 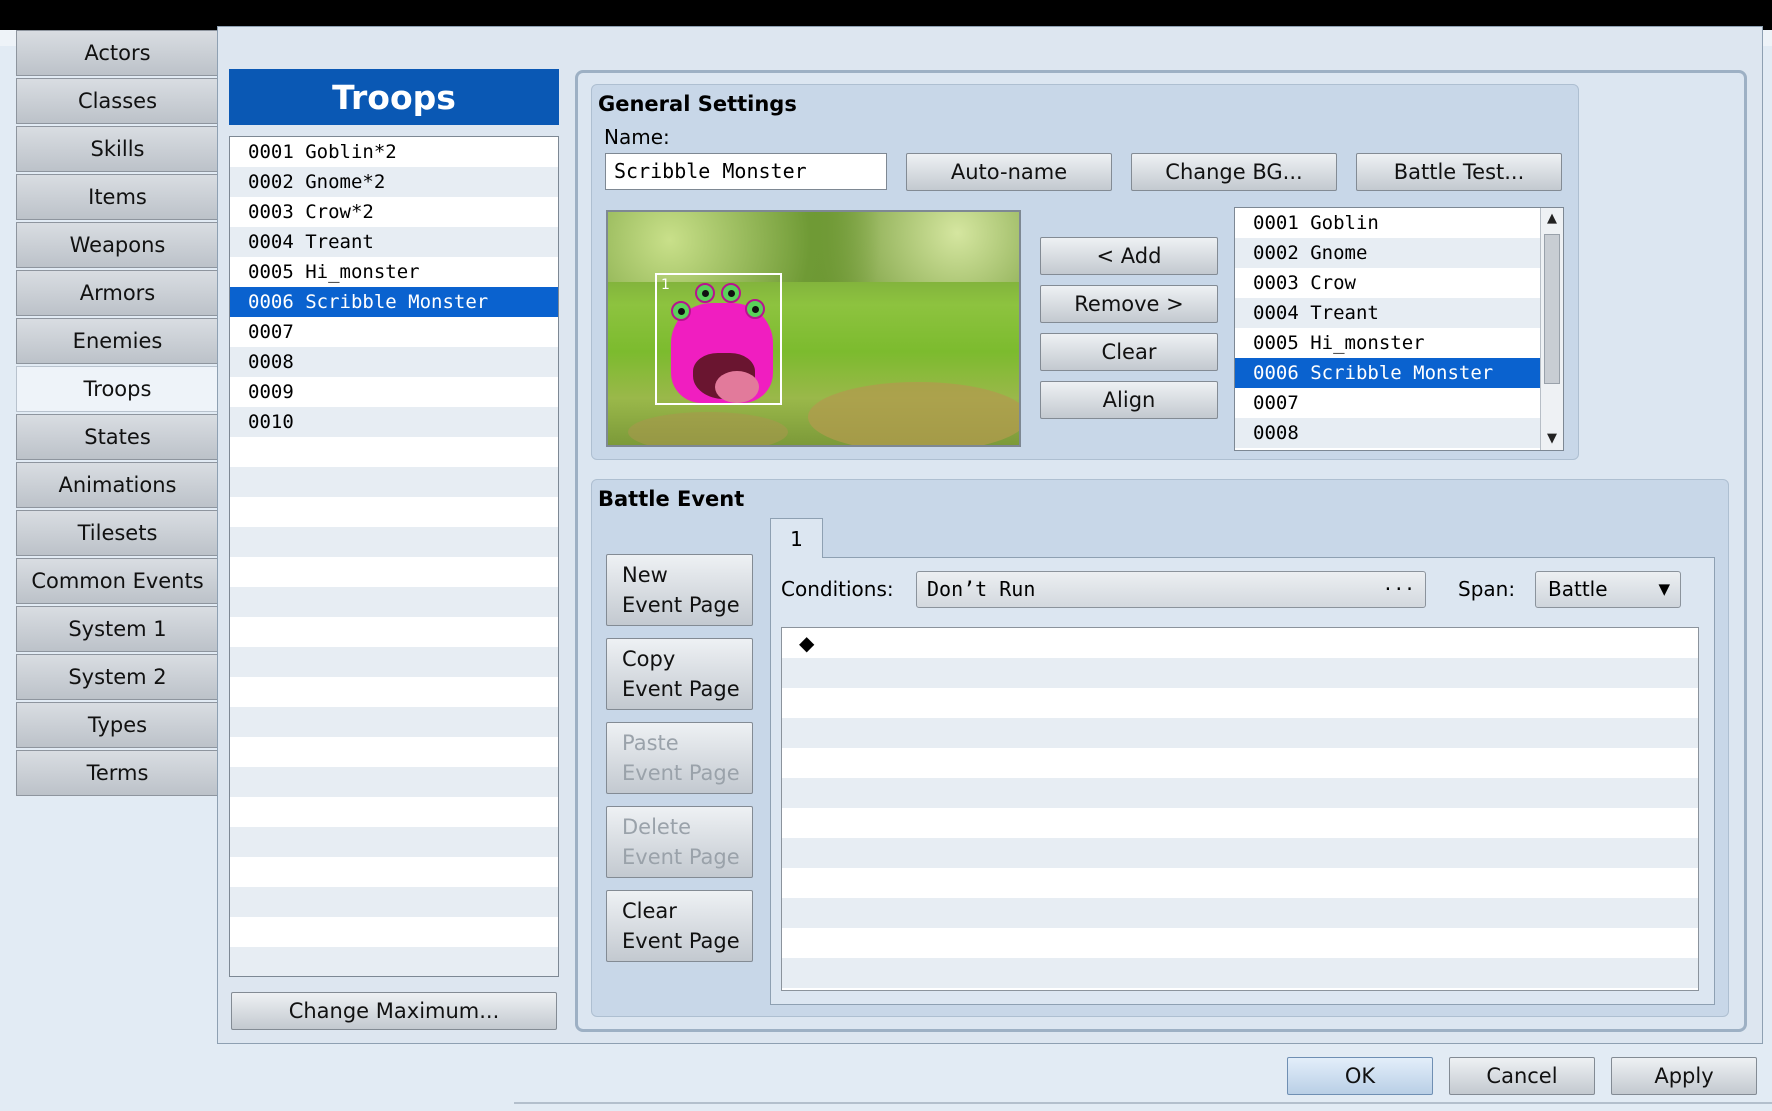 I want to click on tab-animations: Animations, so click(x=117, y=485).